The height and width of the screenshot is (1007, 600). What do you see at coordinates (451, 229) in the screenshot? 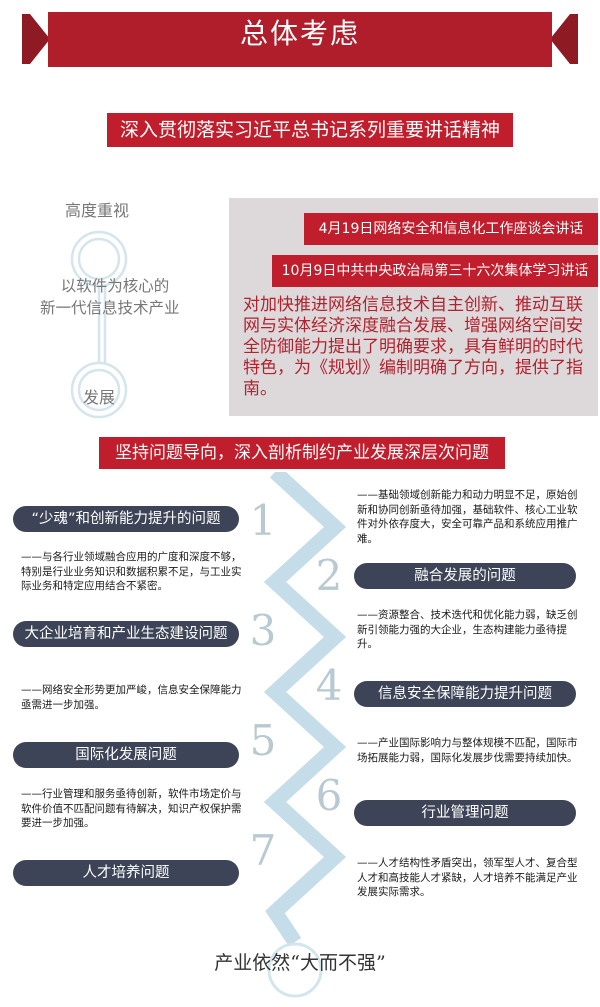
I see `meeting-date-1: 4月19日网络安全和信息化工作座谈会讲话` at bounding box center [451, 229].